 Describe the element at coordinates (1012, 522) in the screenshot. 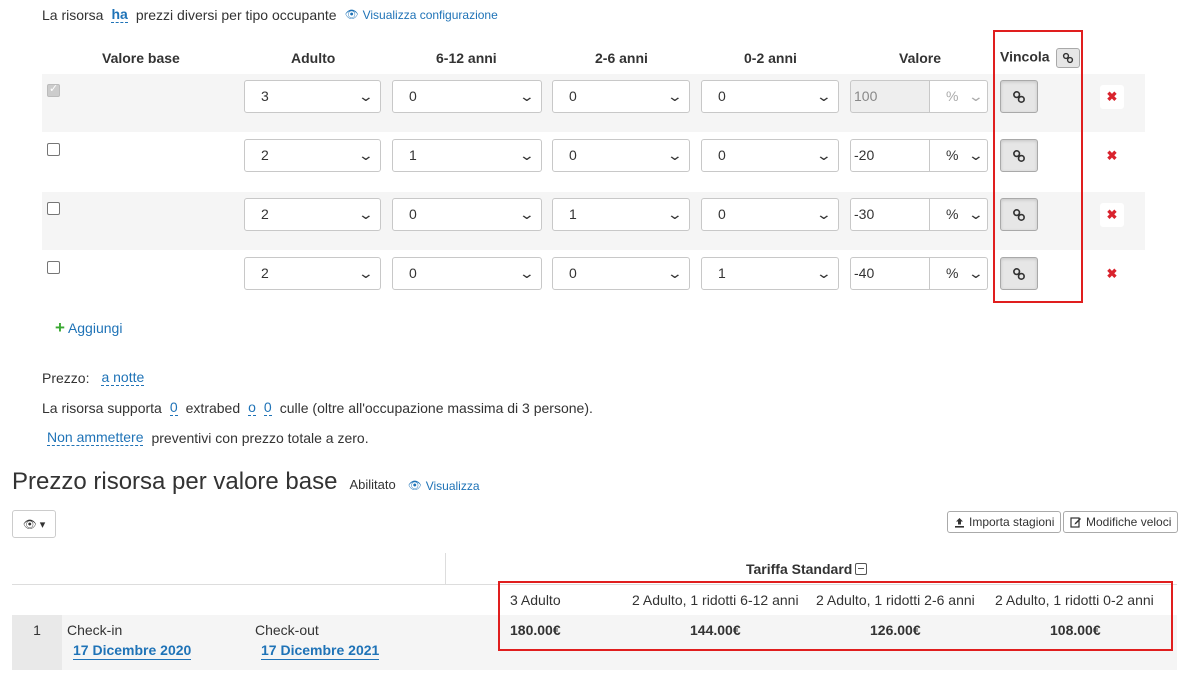

I see `importa-label: Importa stagioni` at that location.